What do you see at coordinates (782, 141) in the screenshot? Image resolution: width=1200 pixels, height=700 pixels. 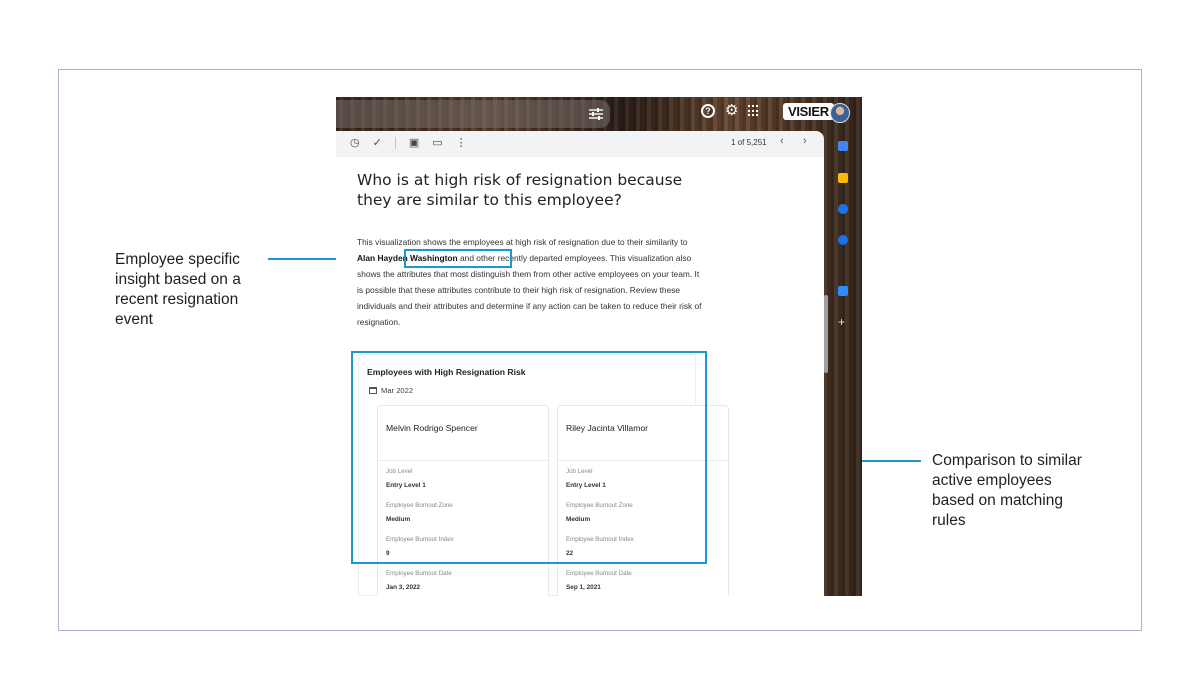 I see `chevron-left-icon: ‹` at bounding box center [782, 141].